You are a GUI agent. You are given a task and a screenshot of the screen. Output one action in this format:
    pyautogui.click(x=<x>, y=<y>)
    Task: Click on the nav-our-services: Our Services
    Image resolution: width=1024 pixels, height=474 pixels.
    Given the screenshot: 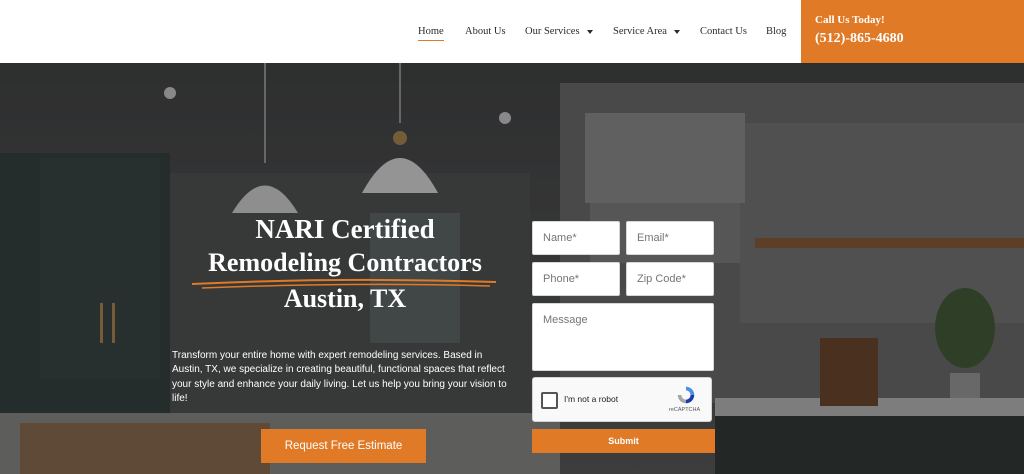 What is the action you would take?
    pyautogui.click(x=559, y=31)
    